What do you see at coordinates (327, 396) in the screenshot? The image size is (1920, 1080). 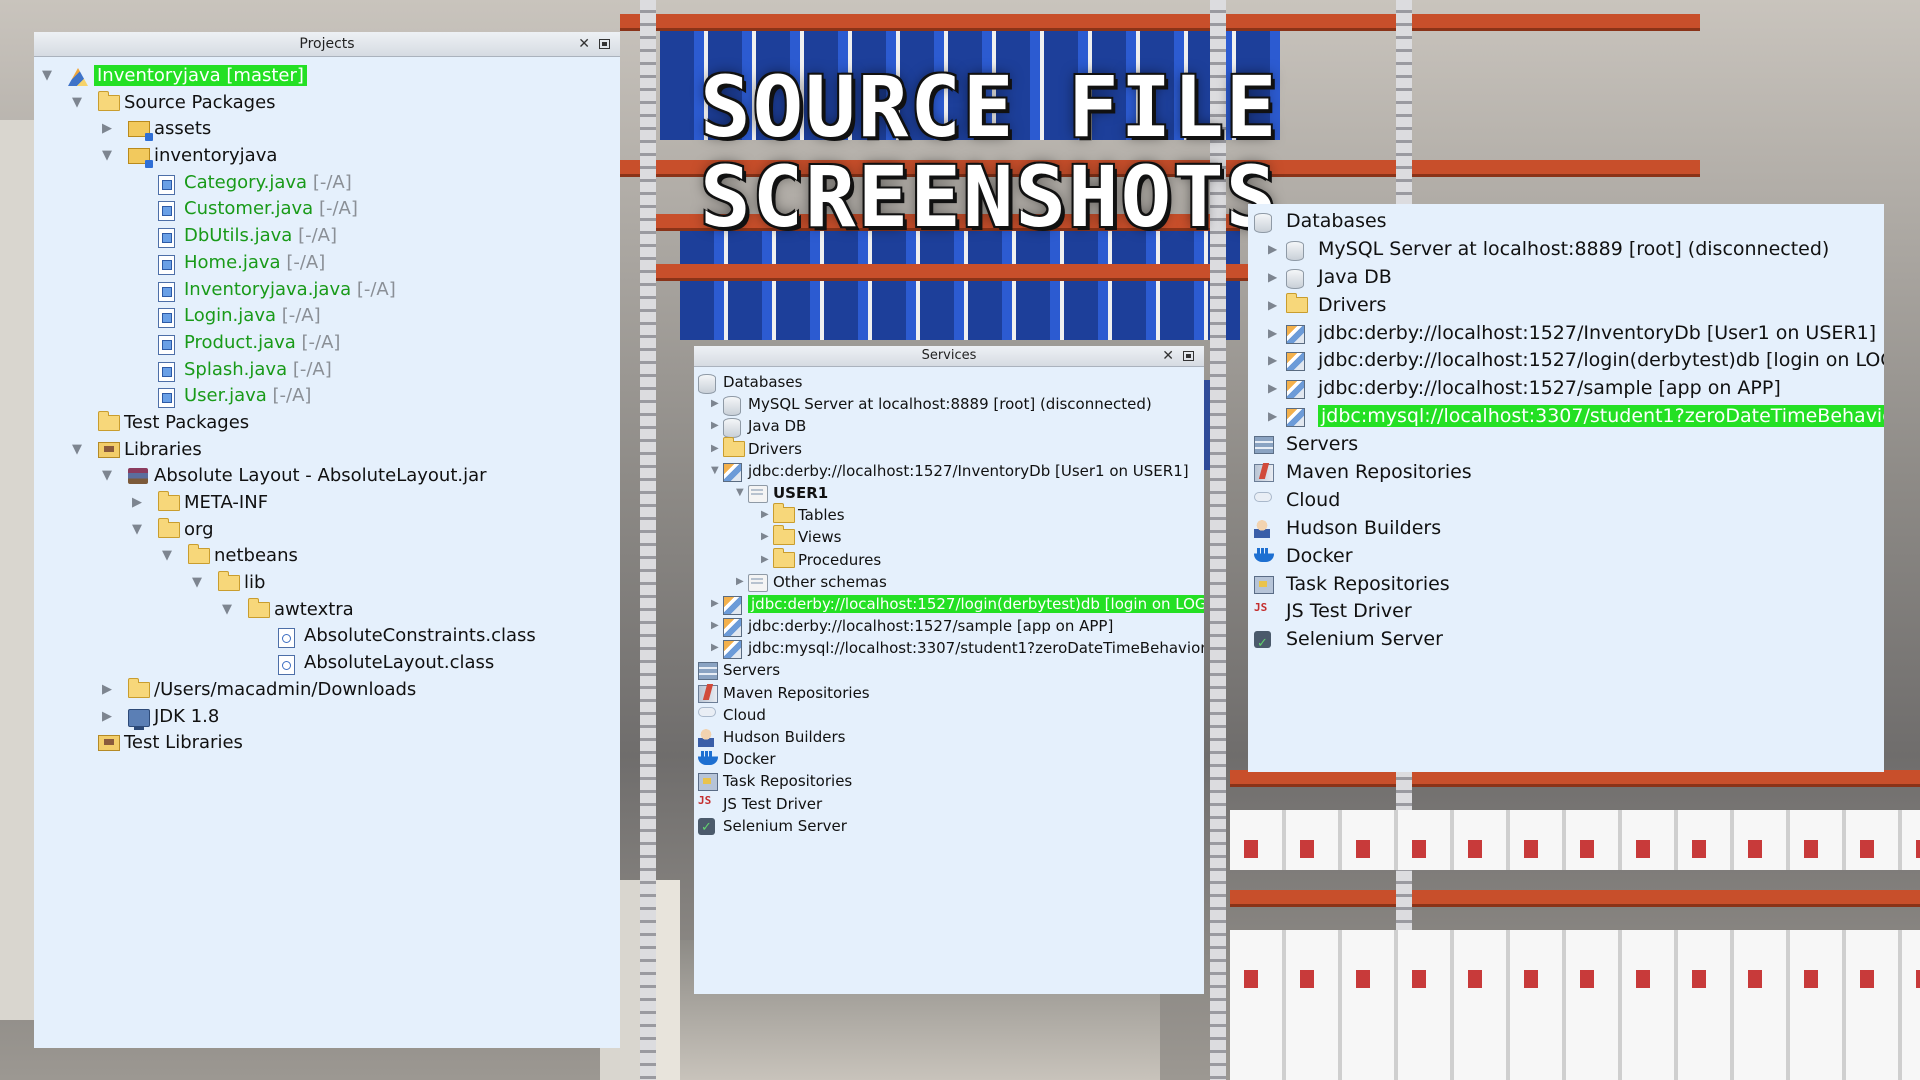 I see `tree-row: User.java [-/A]` at bounding box center [327, 396].